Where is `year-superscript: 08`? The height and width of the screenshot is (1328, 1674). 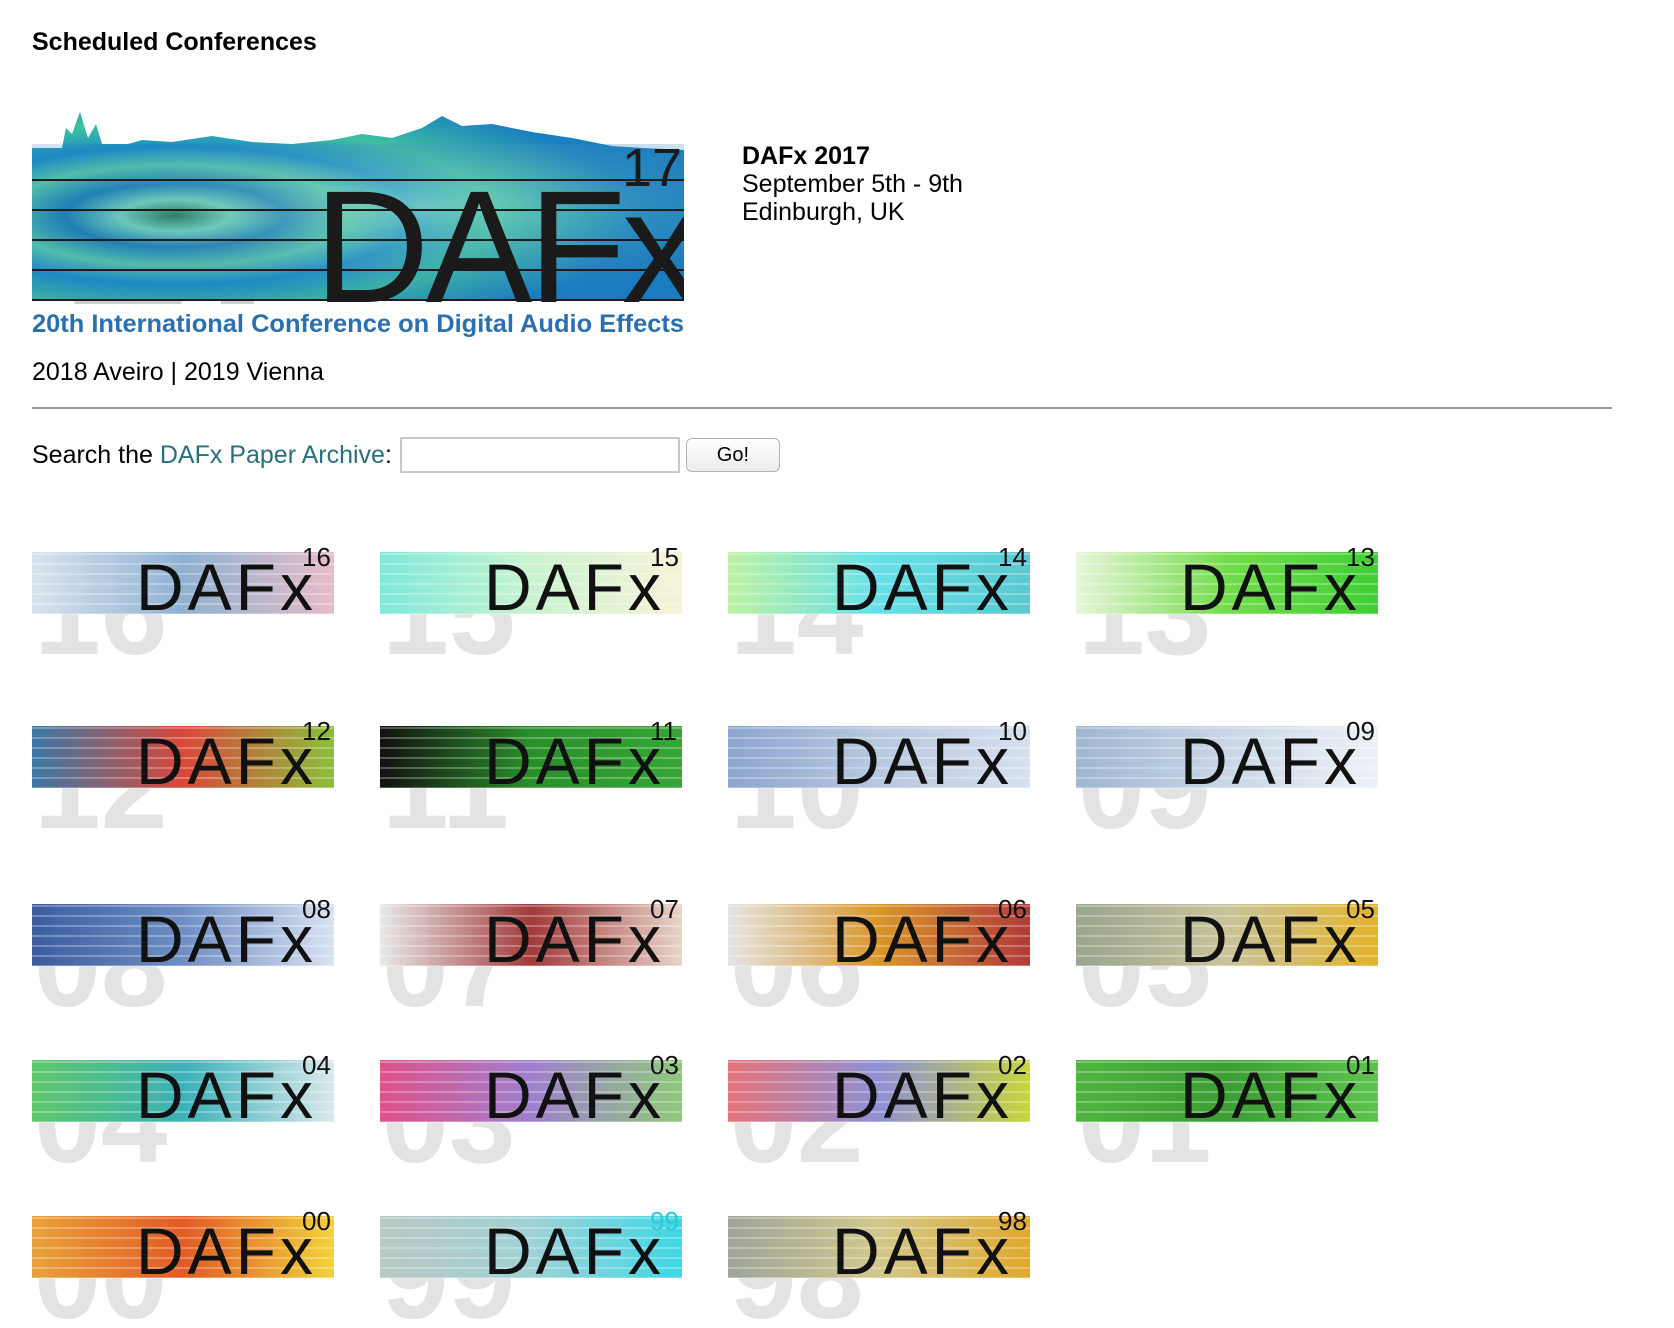 year-superscript: 08 is located at coordinates (316, 909).